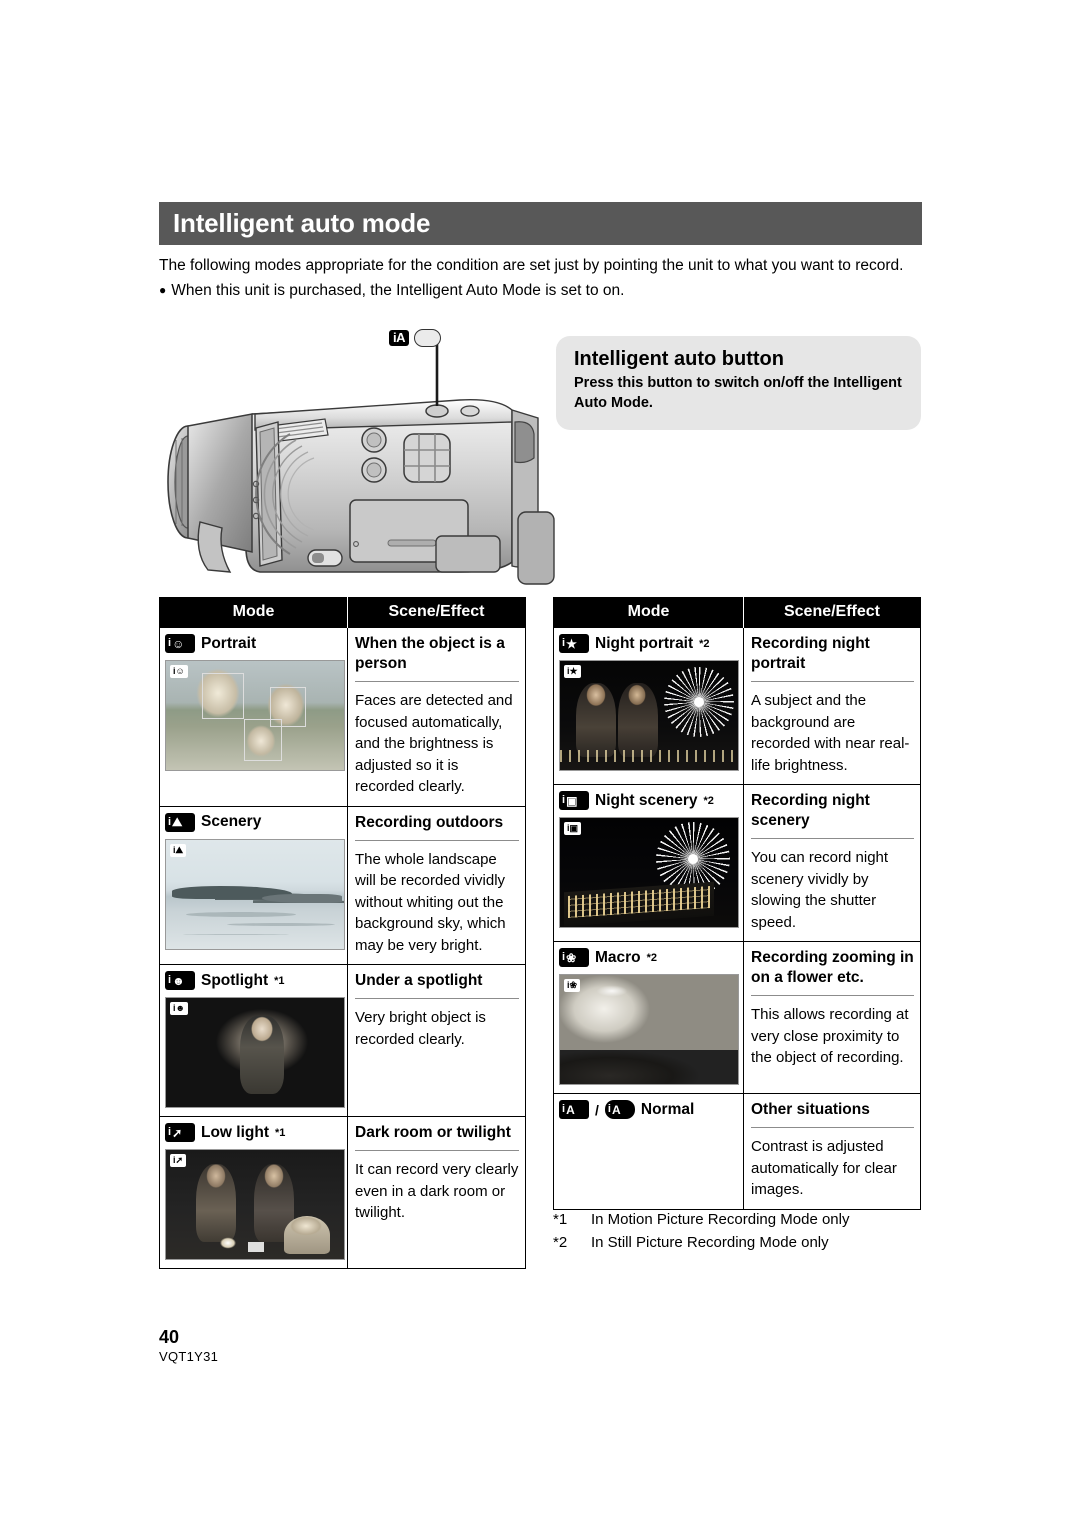  What do you see at coordinates (235, 1132) in the screenshot?
I see `mode-label: Low light` at bounding box center [235, 1132].